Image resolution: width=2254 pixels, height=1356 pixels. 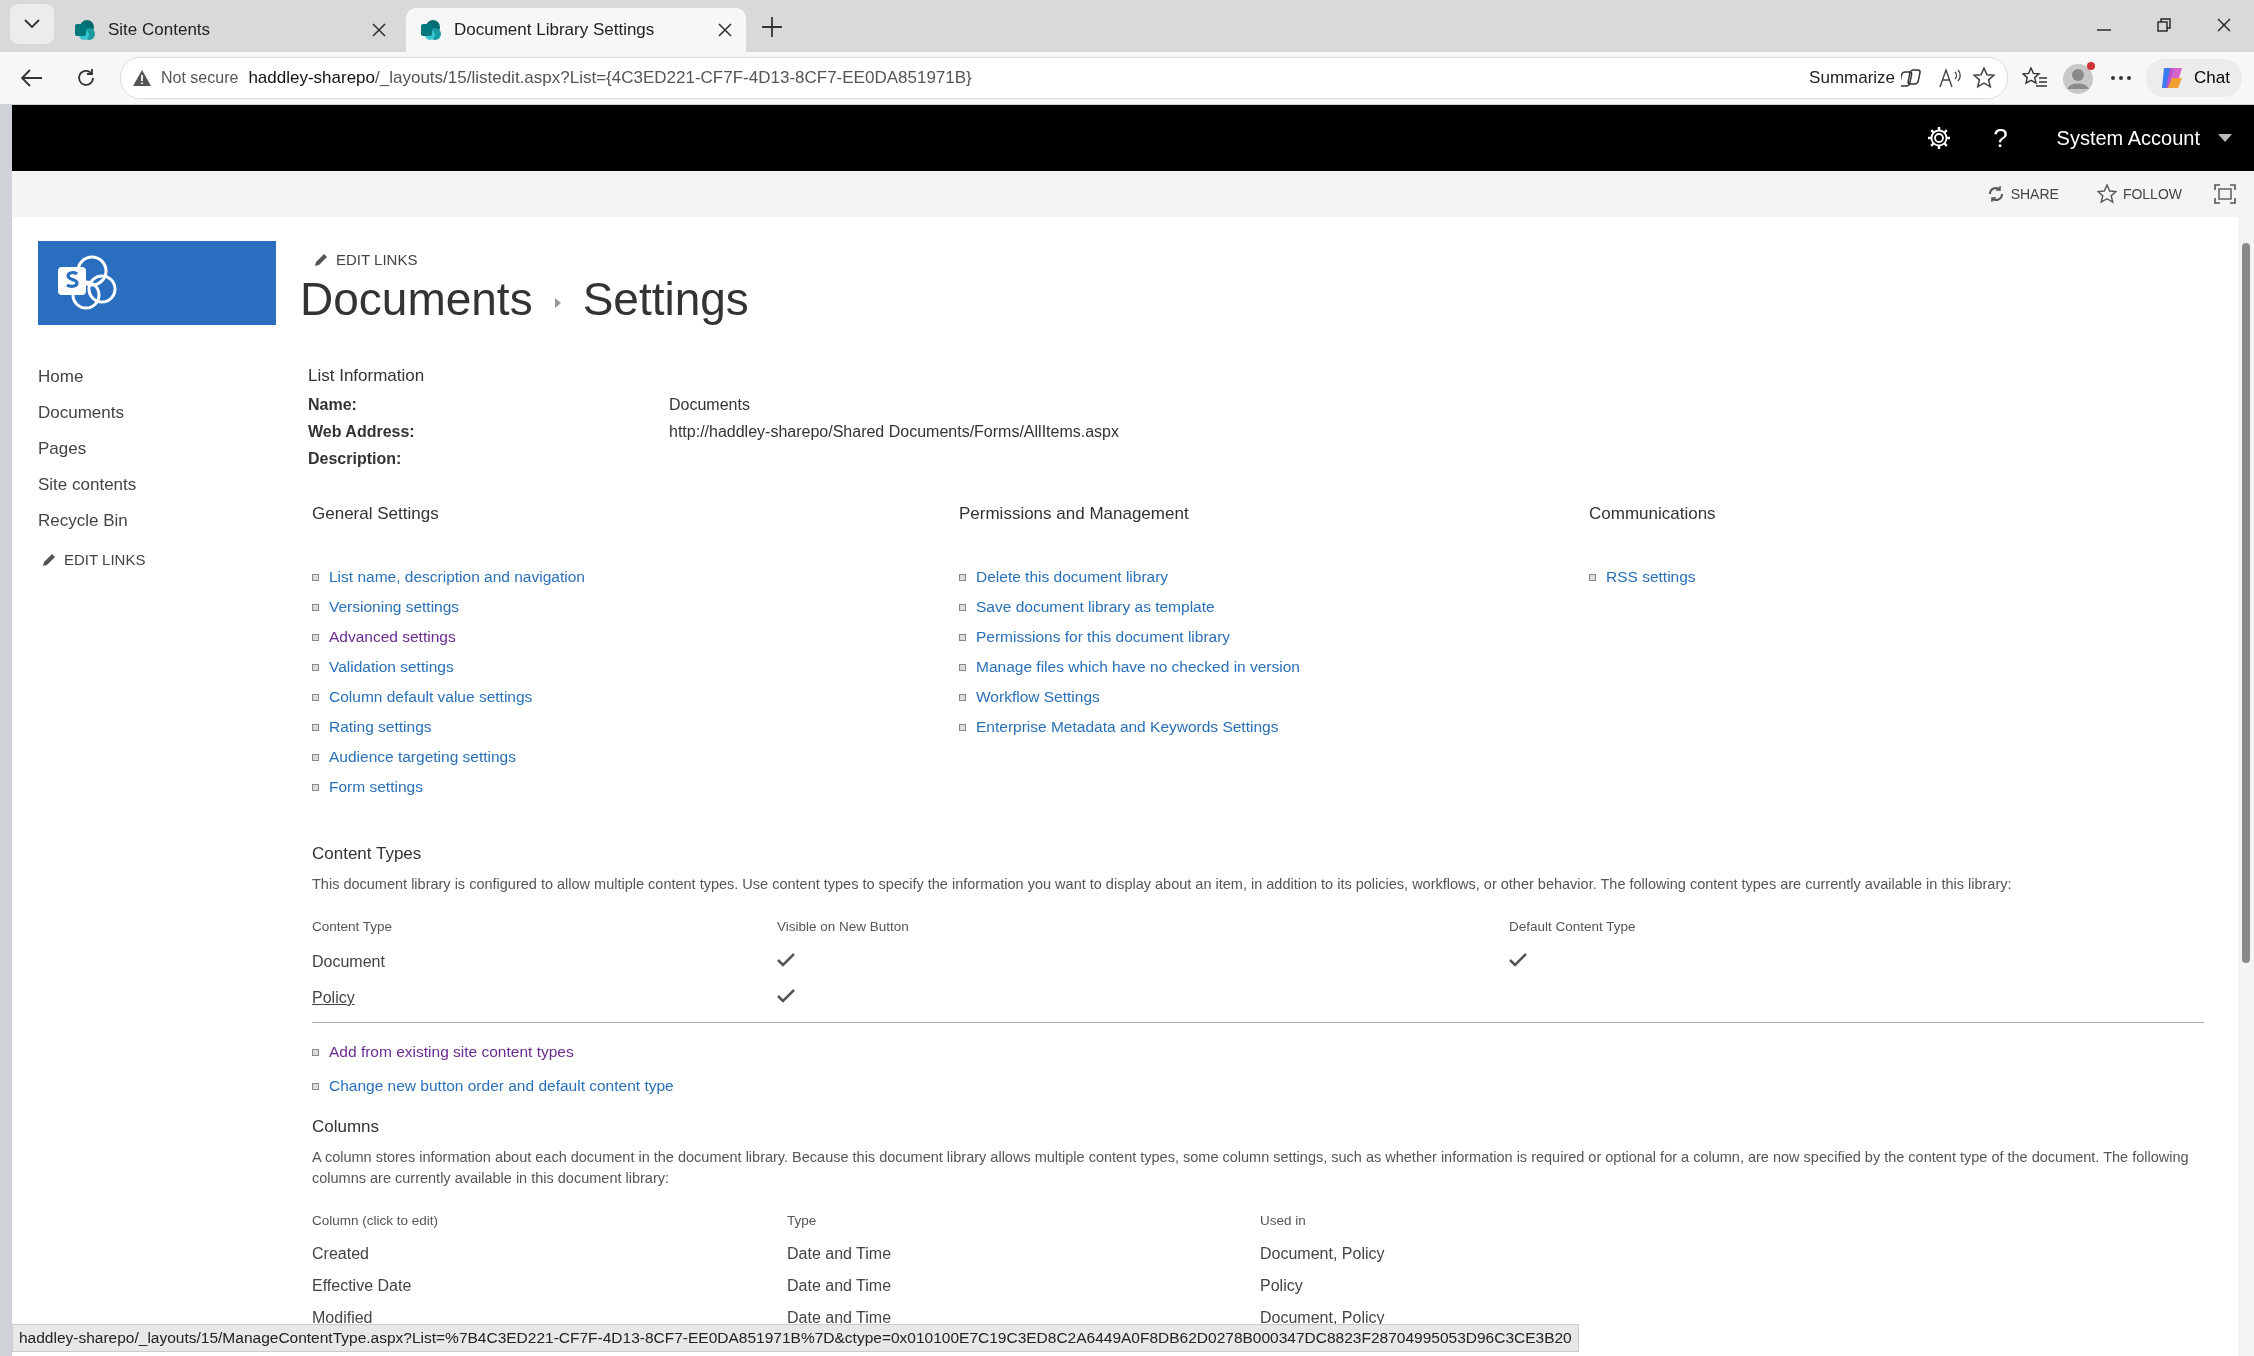 I want to click on settings-link: Permissions for this document library, so click(x=1274, y=637).